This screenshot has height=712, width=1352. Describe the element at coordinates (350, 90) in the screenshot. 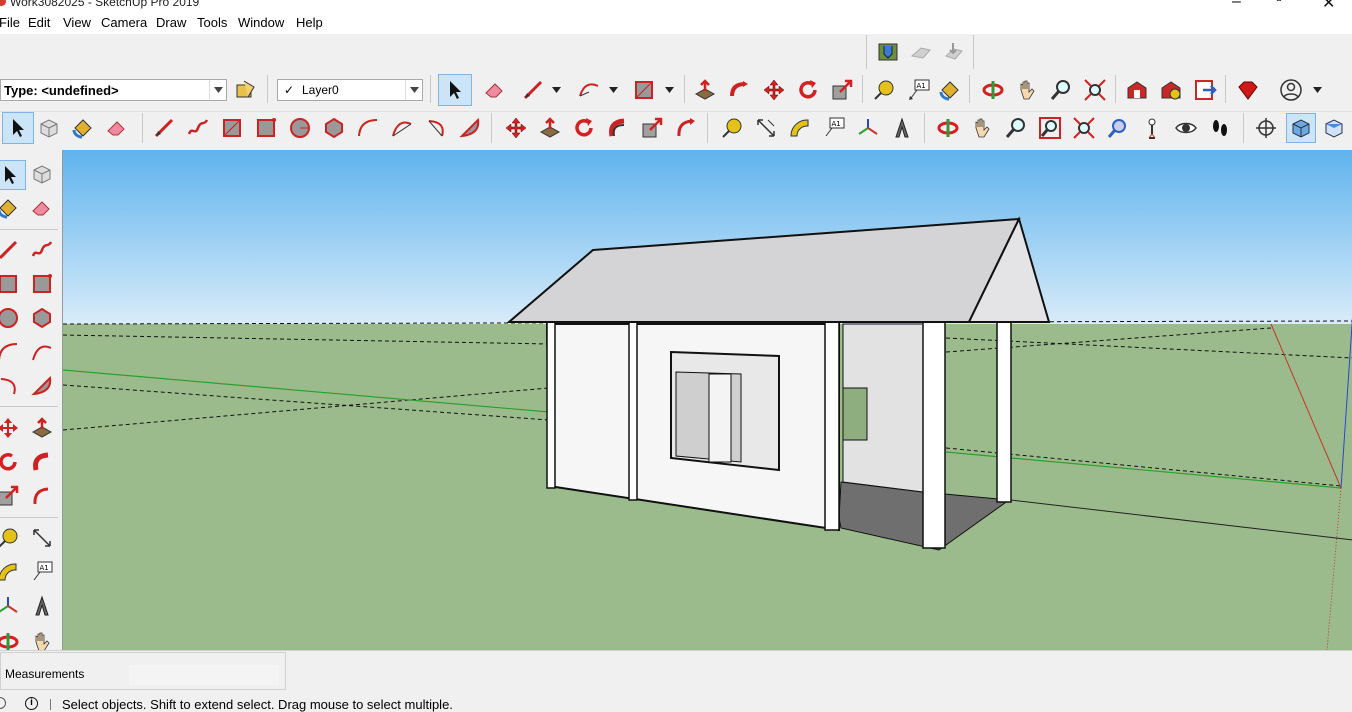

I see `layer-combo: ✓ Layer0` at that location.